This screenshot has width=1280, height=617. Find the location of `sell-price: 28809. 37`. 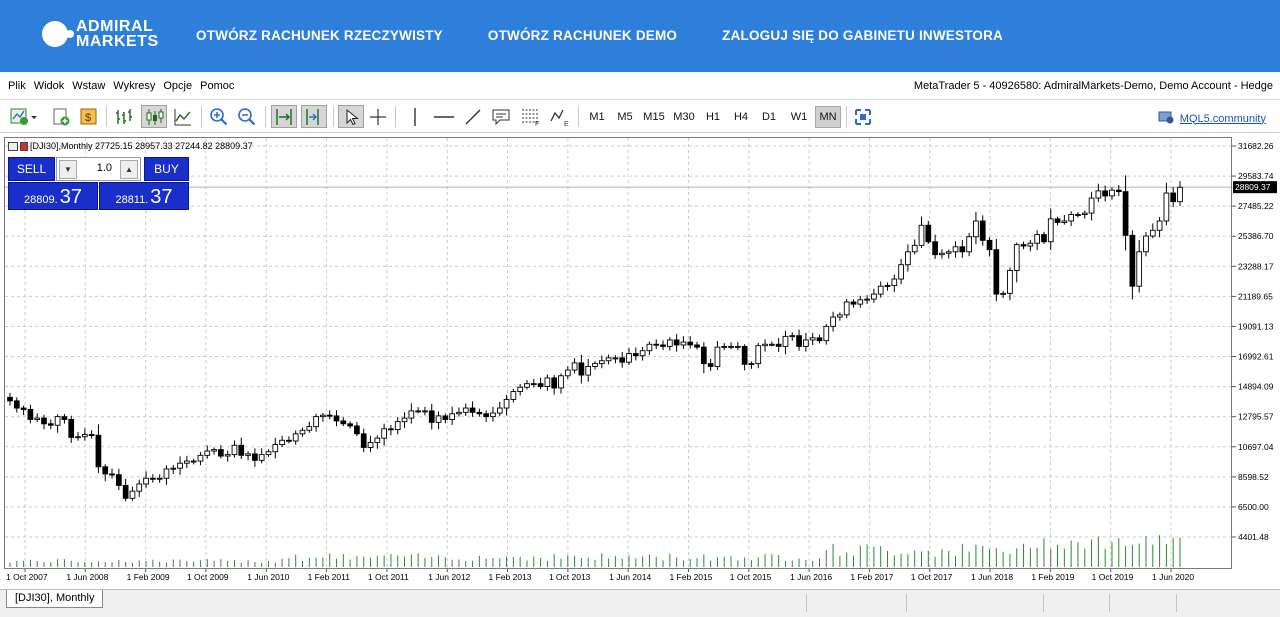

sell-price: 28809. 37 is located at coordinates (53, 196).